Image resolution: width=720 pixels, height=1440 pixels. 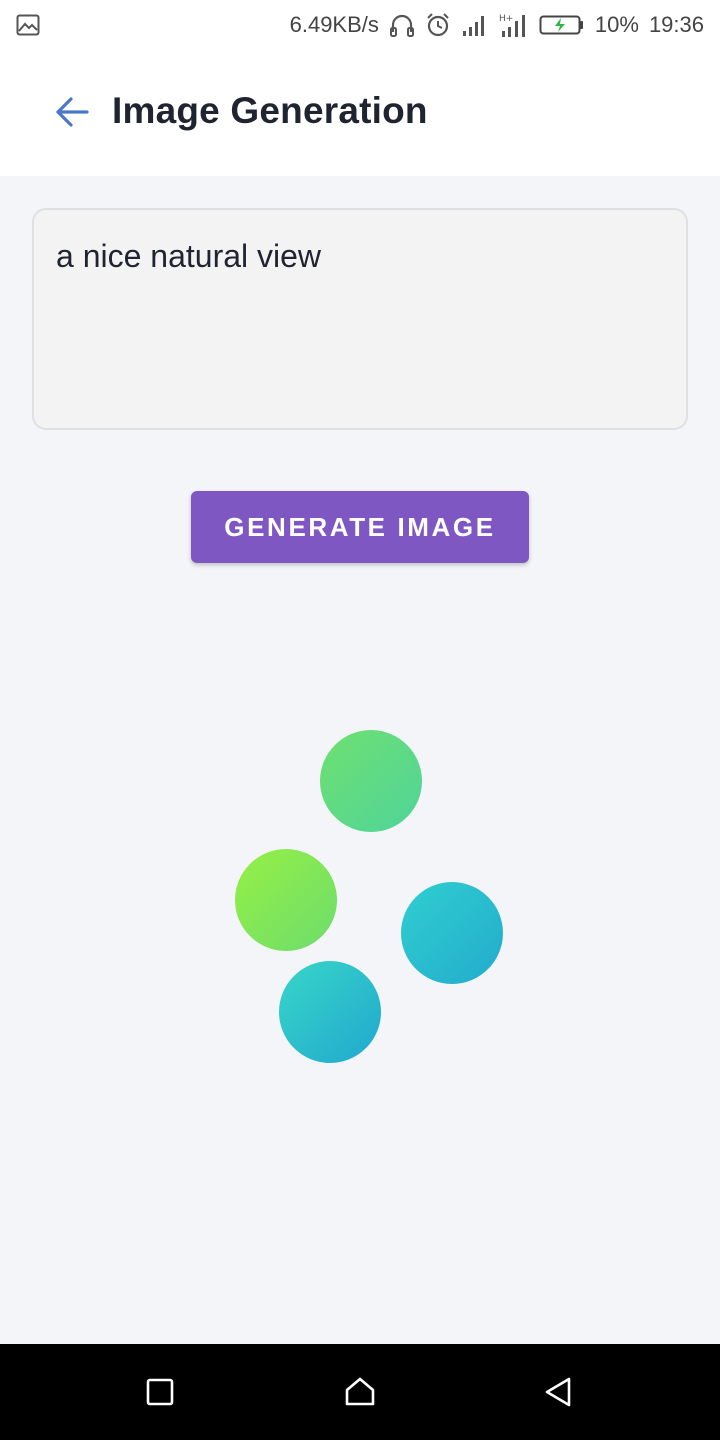 I want to click on clock: 19:36, so click(x=676, y=24).